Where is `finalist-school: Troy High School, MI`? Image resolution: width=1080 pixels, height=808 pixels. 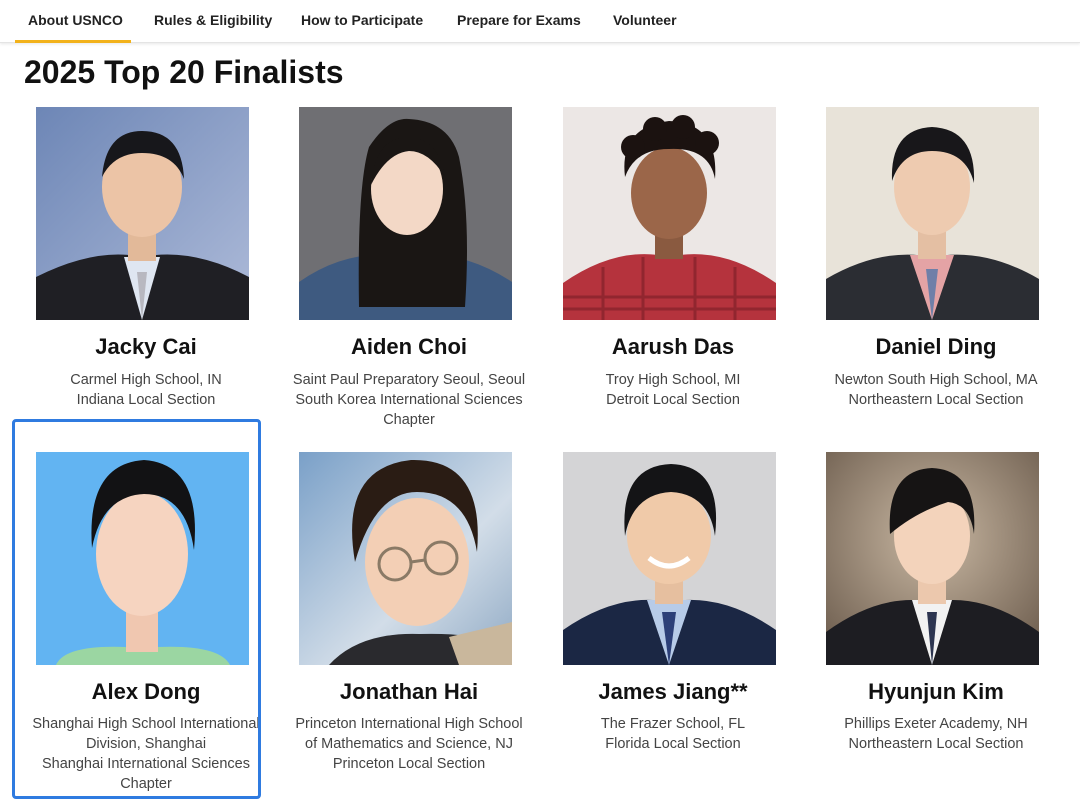 finalist-school: Troy High School, MI is located at coordinates (673, 380).